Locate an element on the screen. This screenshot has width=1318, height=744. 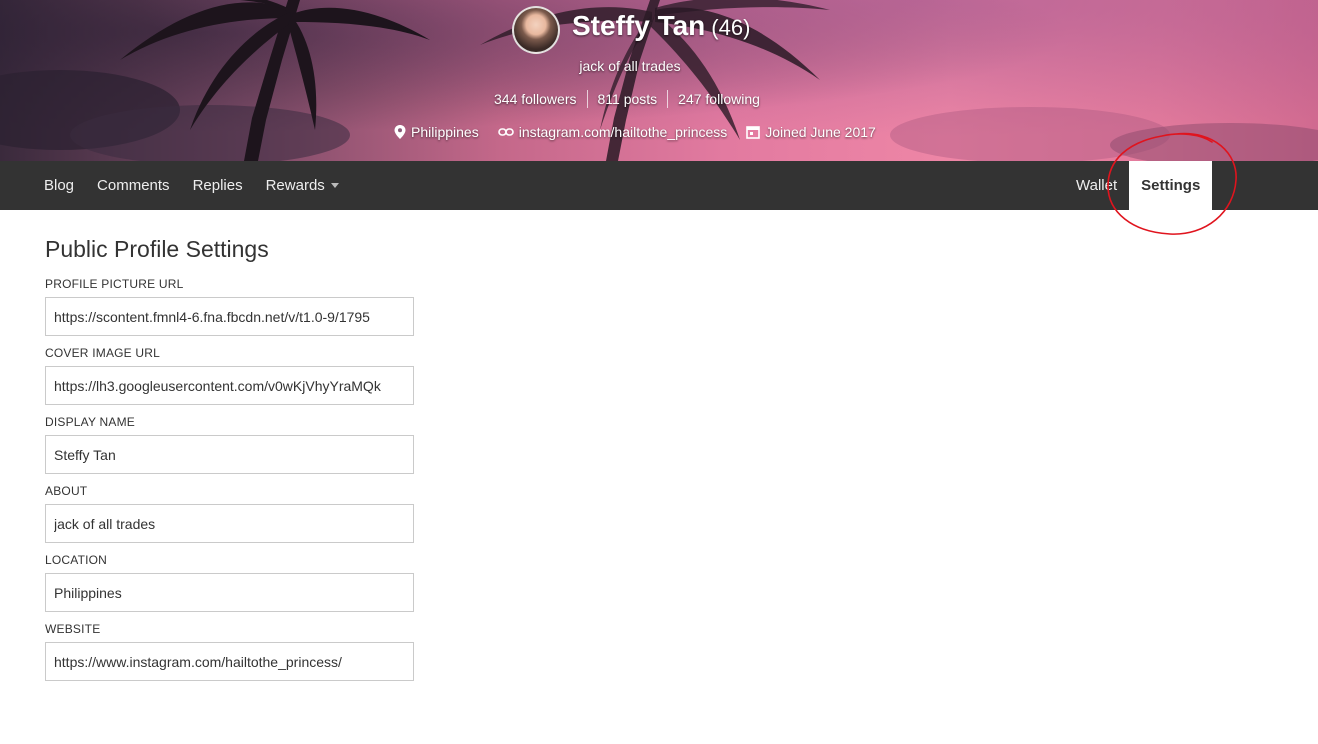
tab-replies: Replies is located at coordinates (218, 185).